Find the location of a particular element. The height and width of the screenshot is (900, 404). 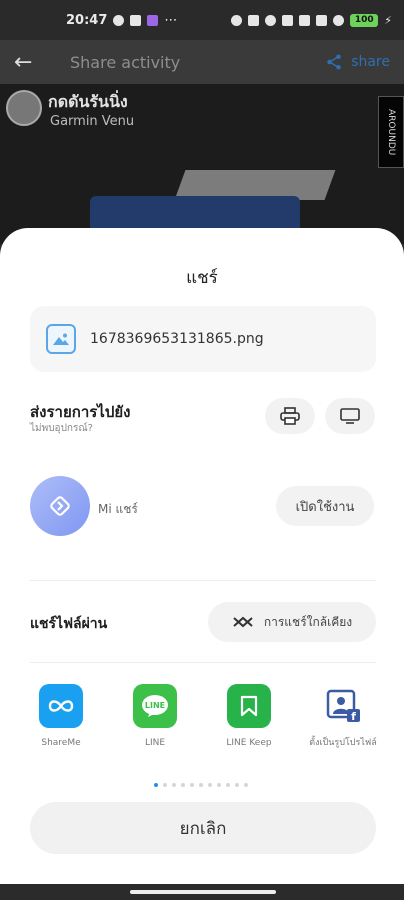

page-indicator is located at coordinates (201, 785).